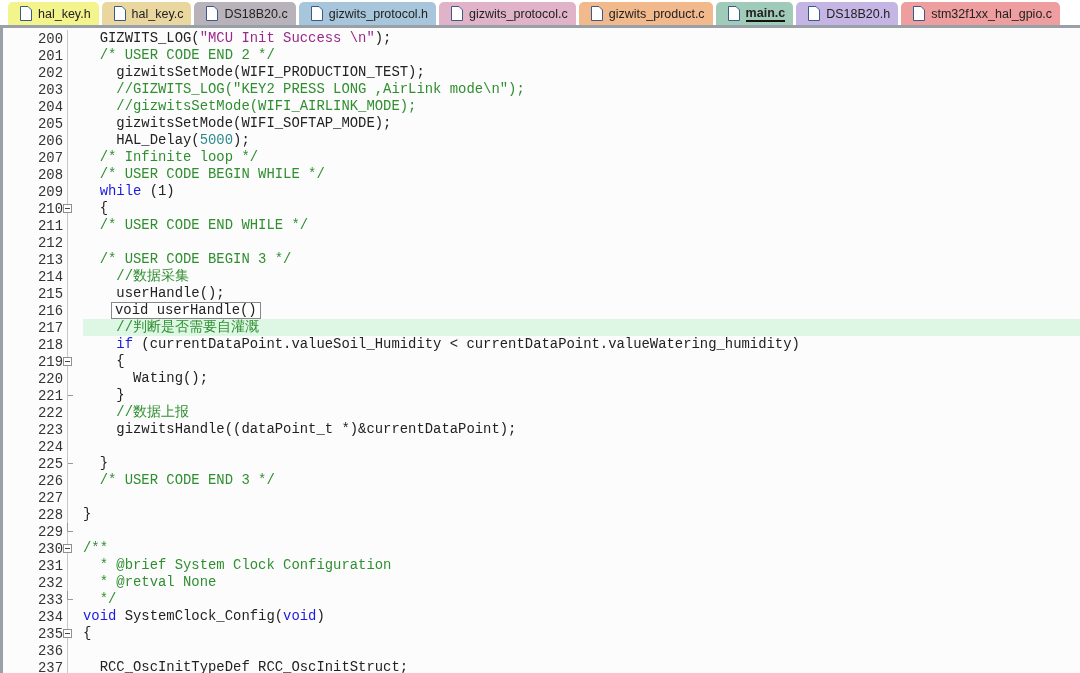  What do you see at coordinates (50, 463) in the screenshot?
I see `line-number: 225` at bounding box center [50, 463].